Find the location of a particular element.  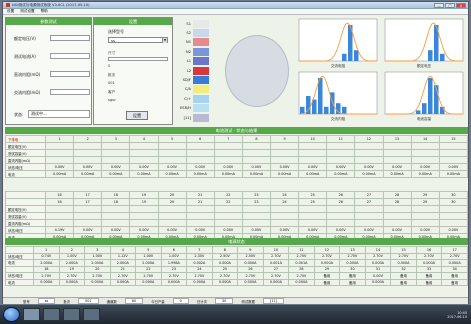

size-field is located at coordinates (138, 59).